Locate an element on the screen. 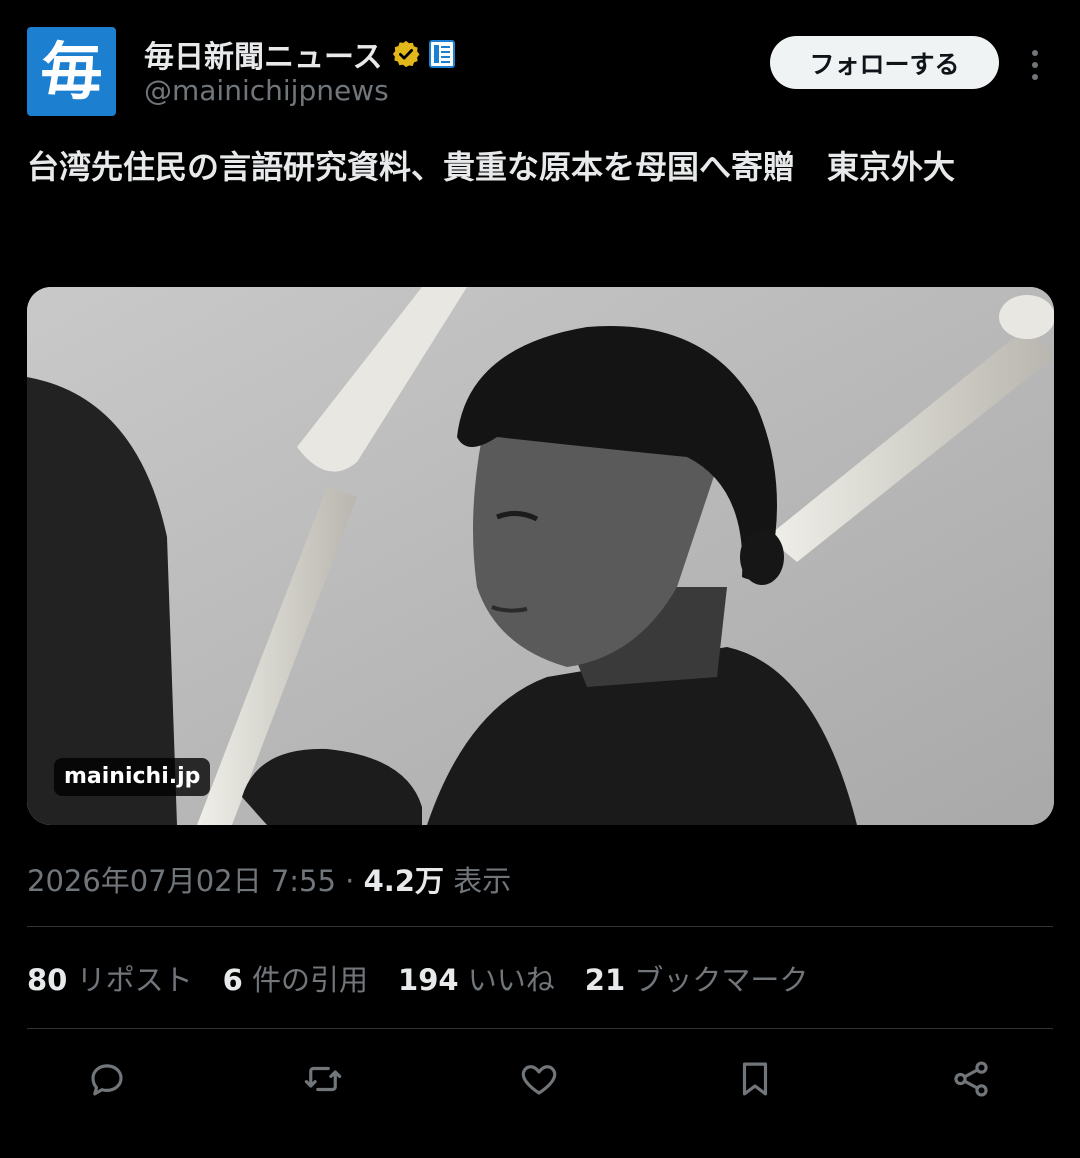  avatar-glyph: 毎 is located at coordinates (71, 71).